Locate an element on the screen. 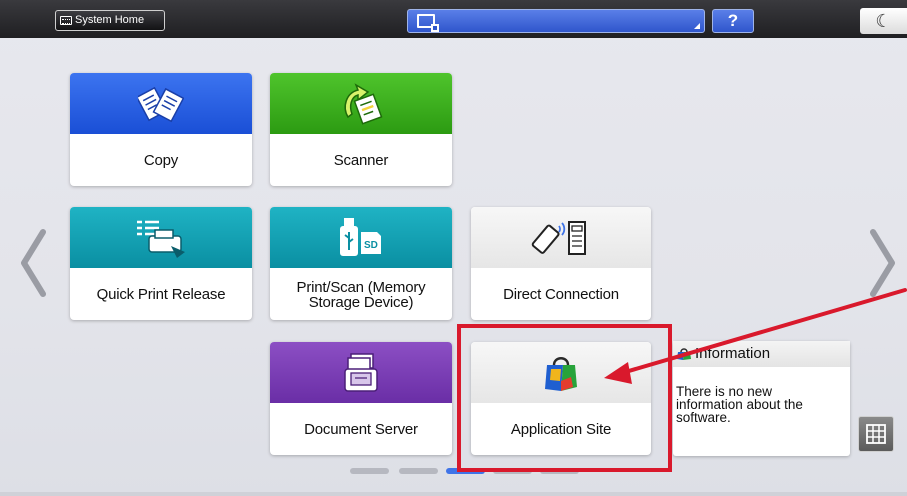 The width and height of the screenshot is (907, 496). annotation-arrow is located at coordinates (755, 336).